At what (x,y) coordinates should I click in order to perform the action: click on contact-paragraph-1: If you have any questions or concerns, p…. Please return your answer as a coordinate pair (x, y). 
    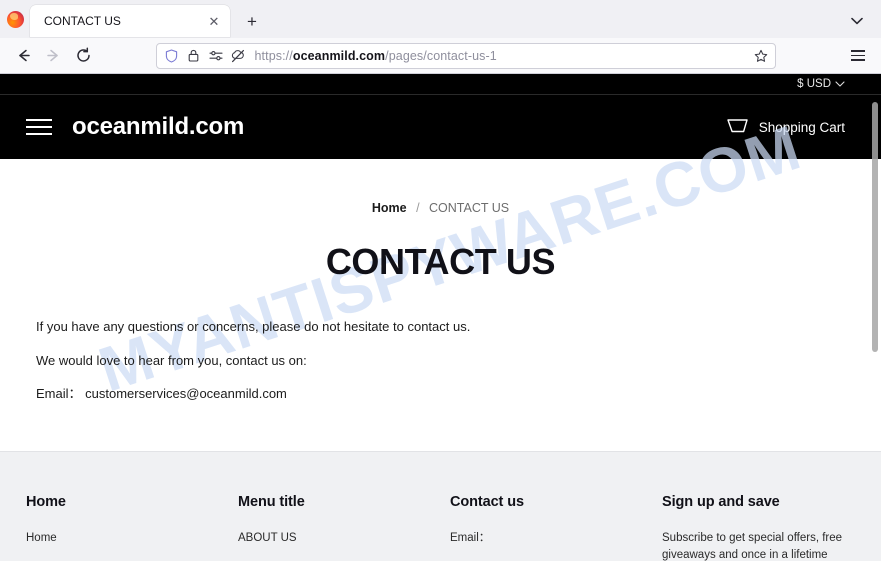
    Looking at the image, I should click on (253, 326).